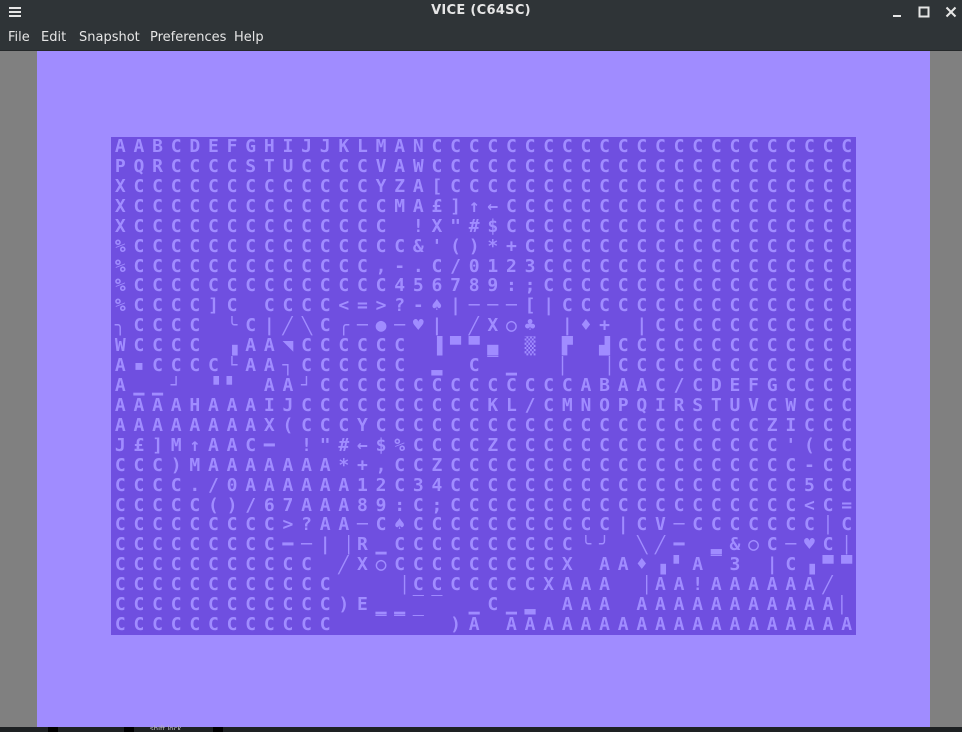 Image resolution: width=962 pixels, height=732 pixels. I want to click on window-title: VICE (C64SC), so click(481, 10).